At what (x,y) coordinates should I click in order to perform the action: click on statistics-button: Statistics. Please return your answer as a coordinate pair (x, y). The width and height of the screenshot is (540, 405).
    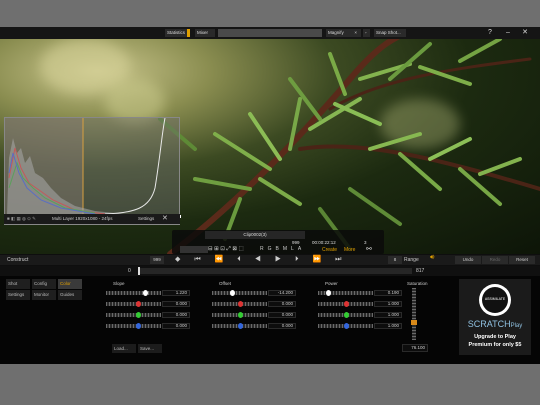
    Looking at the image, I should click on (176, 33).